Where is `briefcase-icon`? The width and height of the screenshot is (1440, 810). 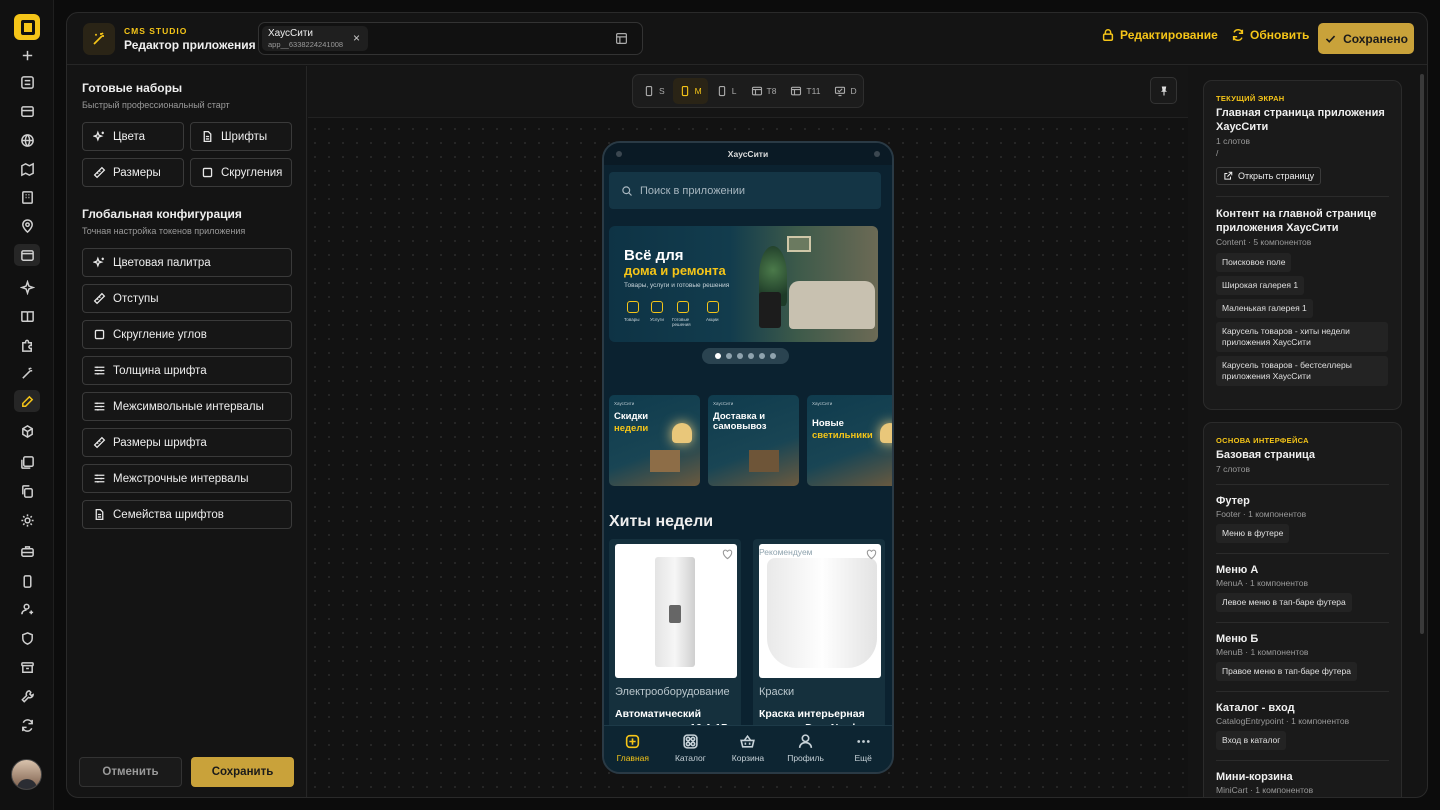 briefcase-icon is located at coordinates (27, 551).